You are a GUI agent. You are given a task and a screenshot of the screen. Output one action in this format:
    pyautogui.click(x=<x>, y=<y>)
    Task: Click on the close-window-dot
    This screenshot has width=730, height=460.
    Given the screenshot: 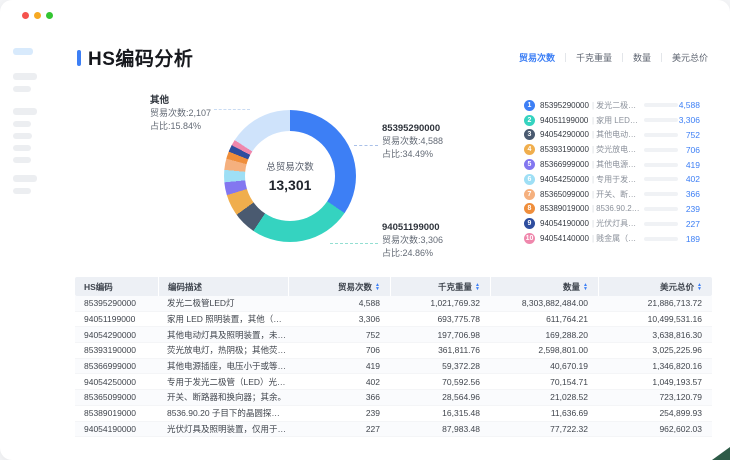 What is the action you would take?
    pyautogui.click(x=25, y=15)
    